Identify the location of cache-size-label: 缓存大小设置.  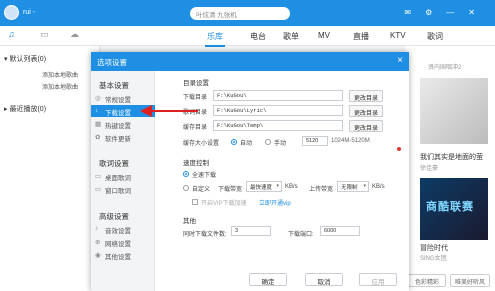
(201, 144).